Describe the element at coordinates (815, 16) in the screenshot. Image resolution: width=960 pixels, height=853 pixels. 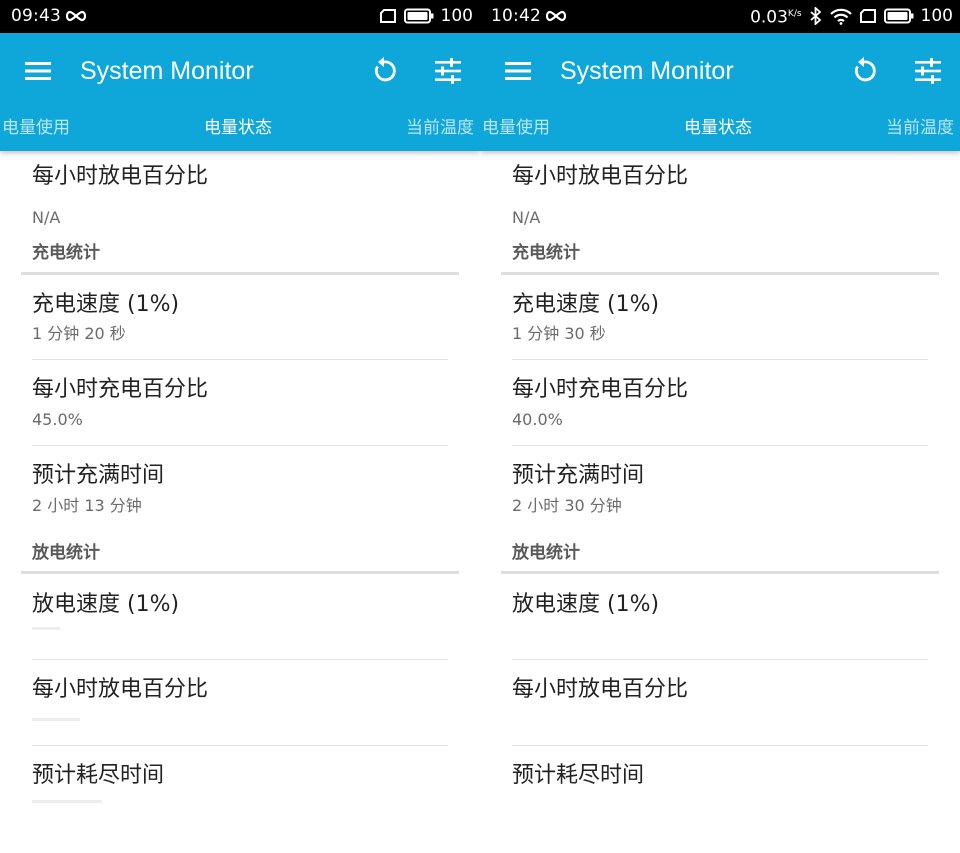
I see `bluetooth-icon` at that location.